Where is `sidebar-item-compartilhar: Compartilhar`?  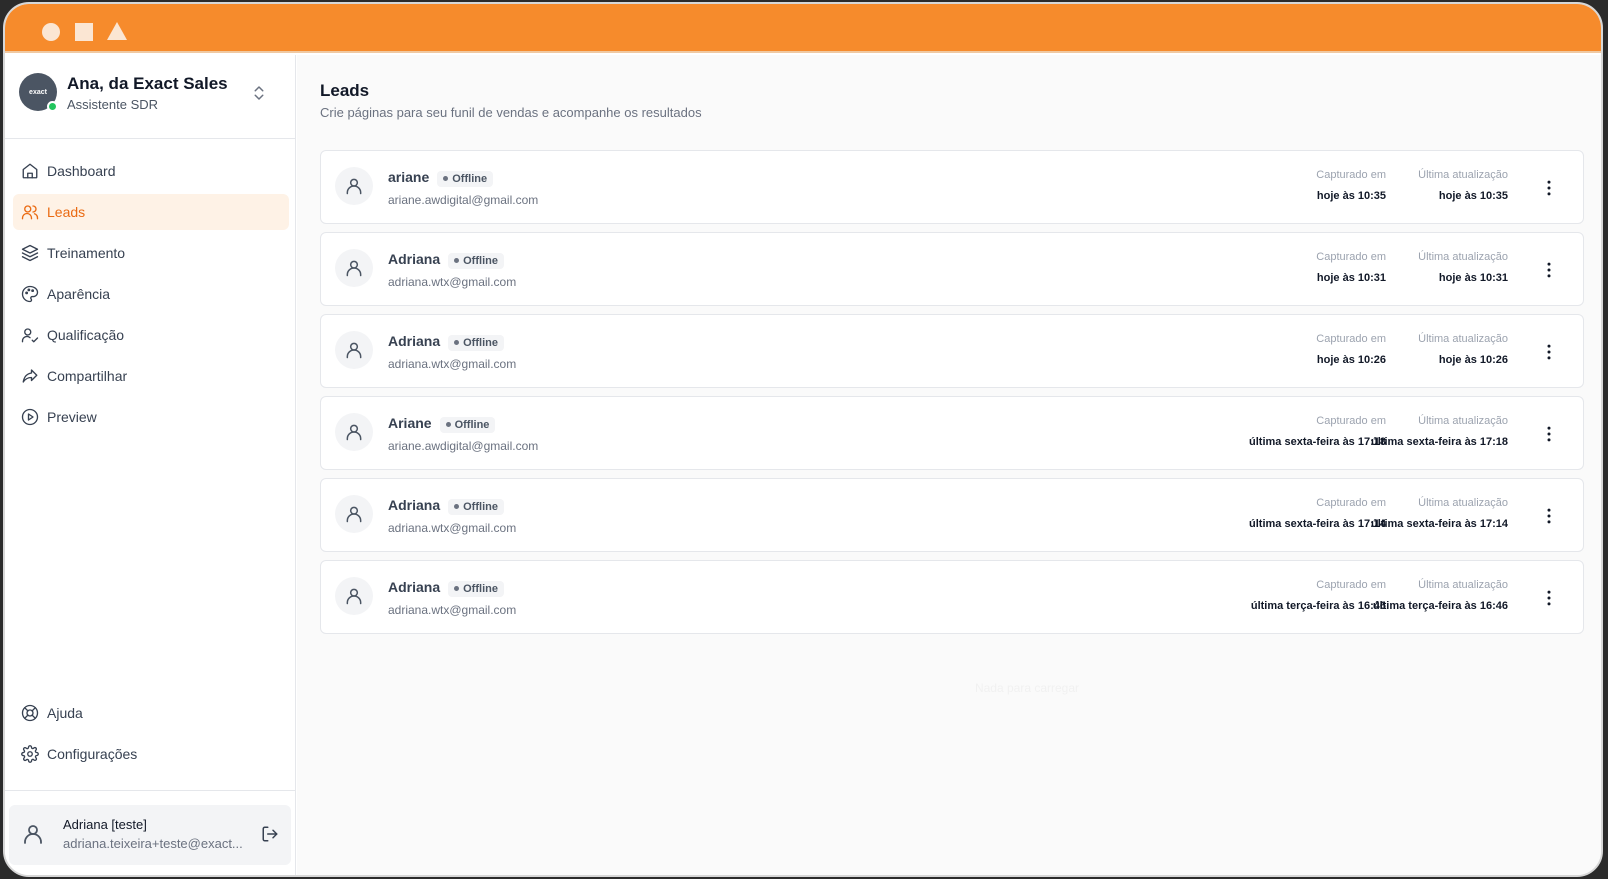 sidebar-item-compartilhar: Compartilhar is located at coordinates (151, 376).